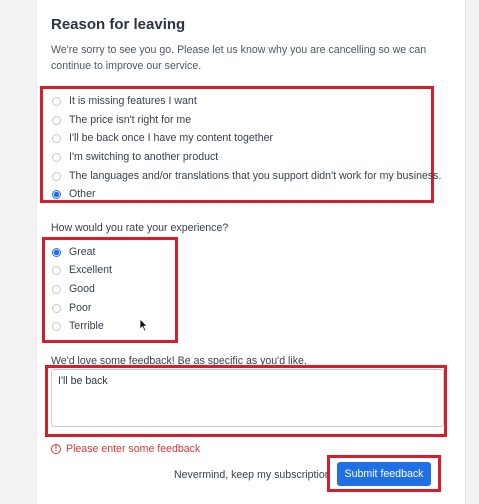 Image resolution: width=479 pixels, height=504 pixels. I want to click on reason-option-label: I'm switching to another product, so click(144, 157).